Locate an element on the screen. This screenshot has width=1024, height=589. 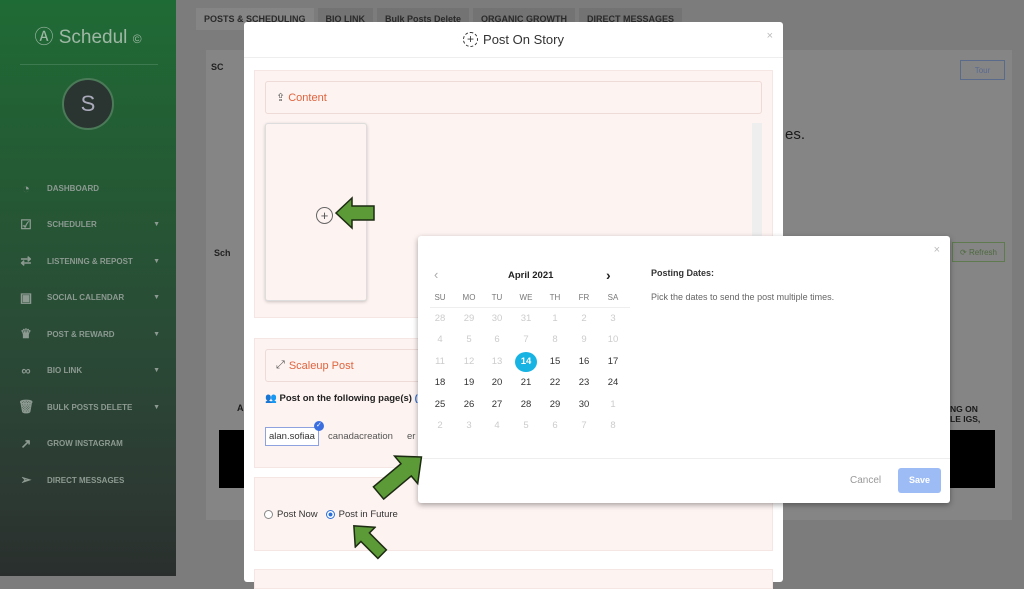
sidebar-item-label: SOCIAL CALENDAR is located at coordinates (86, 298).